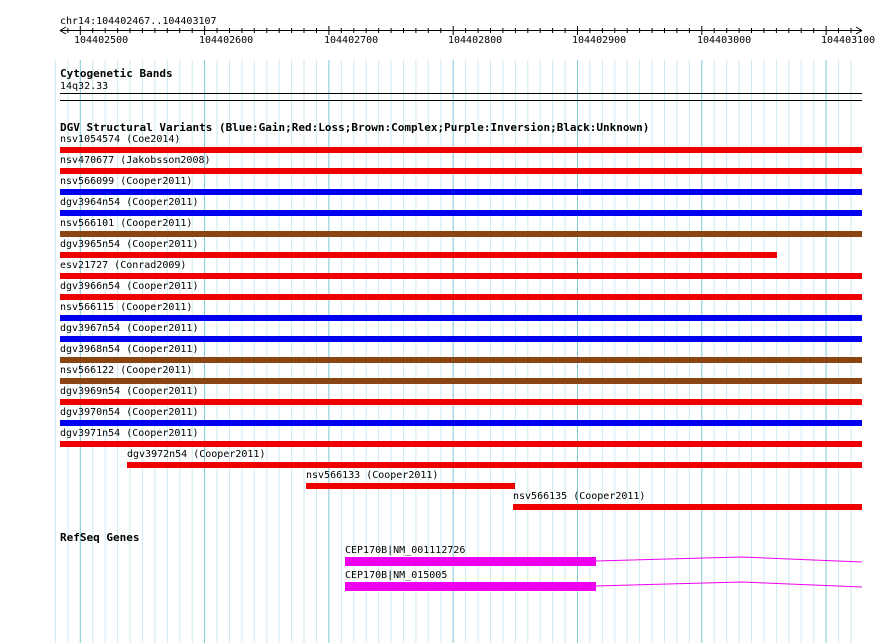  Describe the element at coordinates (475, 40) in the screenshot. I see `ruler-tick-label: 104402800` at that location.